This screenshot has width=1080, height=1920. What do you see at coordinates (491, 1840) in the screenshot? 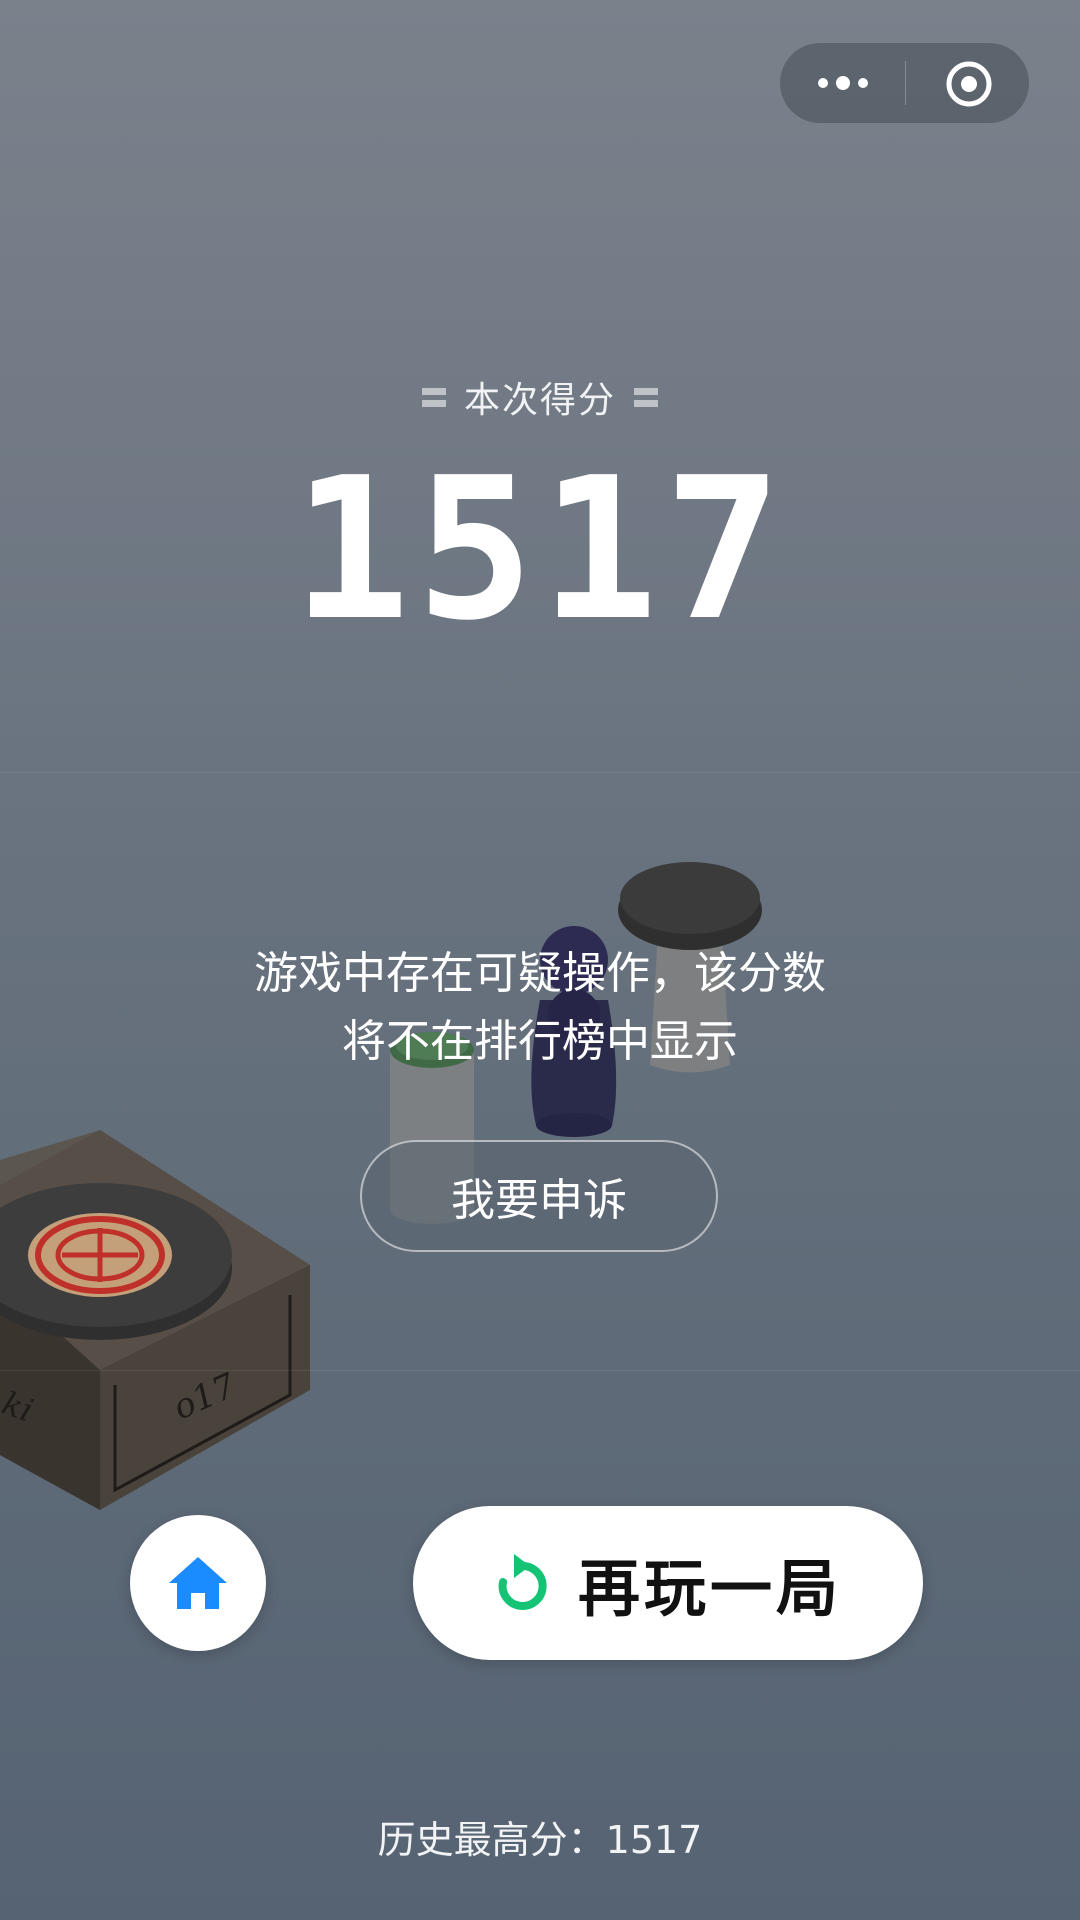
I see `best-score-label: 历史最高分：` at bounding box center [491, 1840].